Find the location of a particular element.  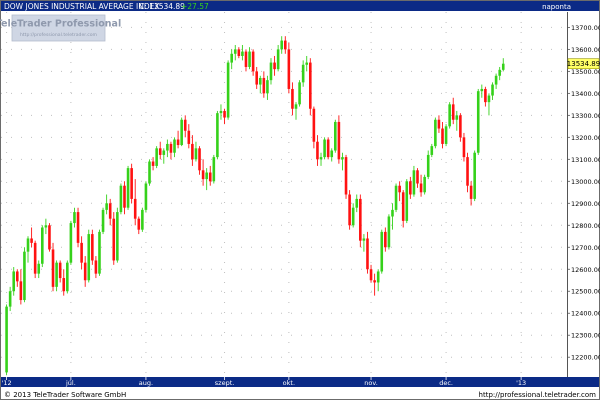

footer-copyright: © 2013 TeleTrader Software GmbH is located at coordinates (65, 395).